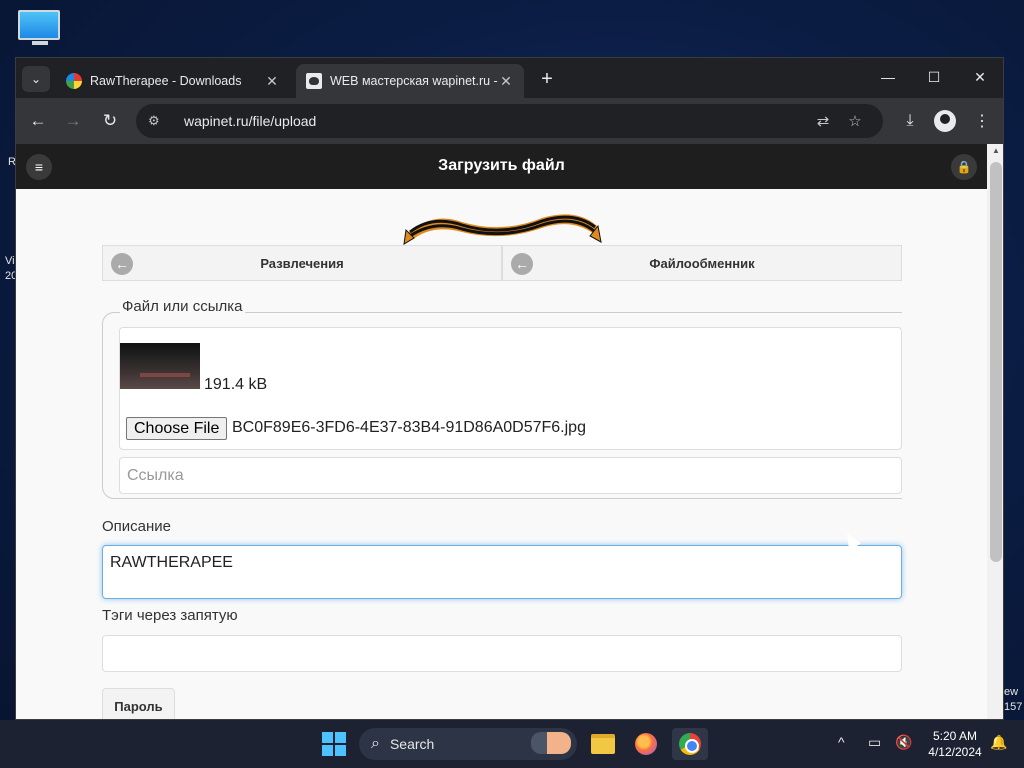 The image size is (1024, 768). Describe the element at coordinates (137, 526) in the screenshot. I see `description-label: Описание` at that location.